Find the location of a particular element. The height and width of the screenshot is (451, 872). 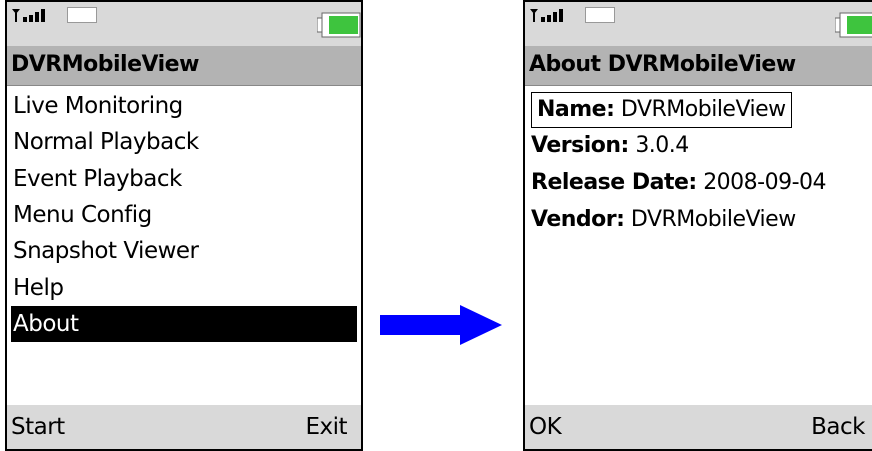

softkey-bar: OK Back is located at coordinates (698, 427).